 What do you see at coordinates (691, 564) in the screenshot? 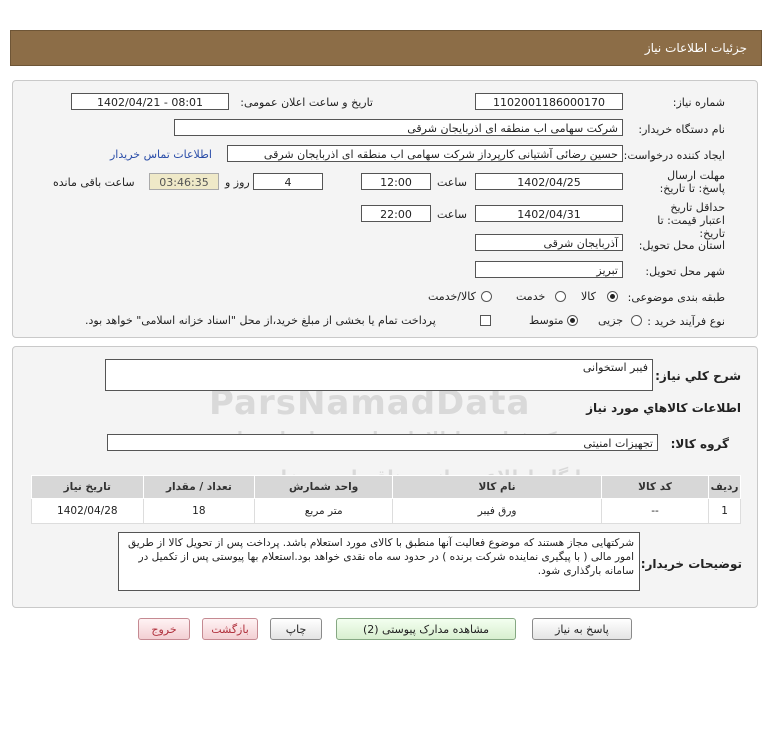
I see `buyer-notes-label: توضیحات خریدار:` at bounding box center [691, 564].